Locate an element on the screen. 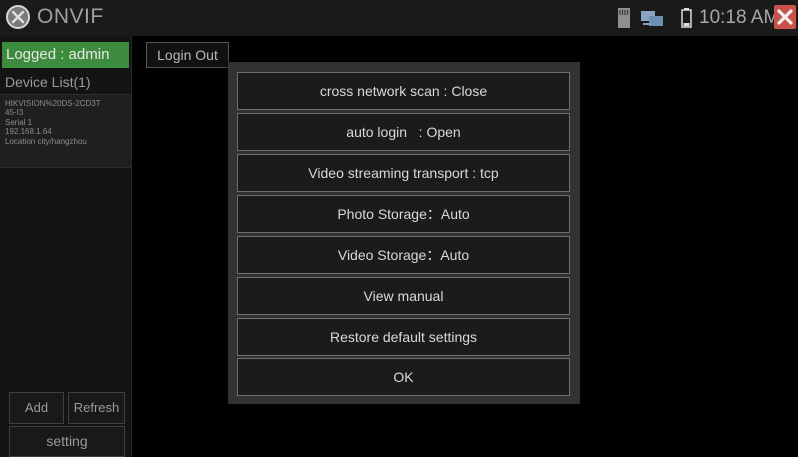 The width and height of the screenshot is (798, 457). photo-storage-option: Photo Storage：Auto is located at coordinates (403, 214).